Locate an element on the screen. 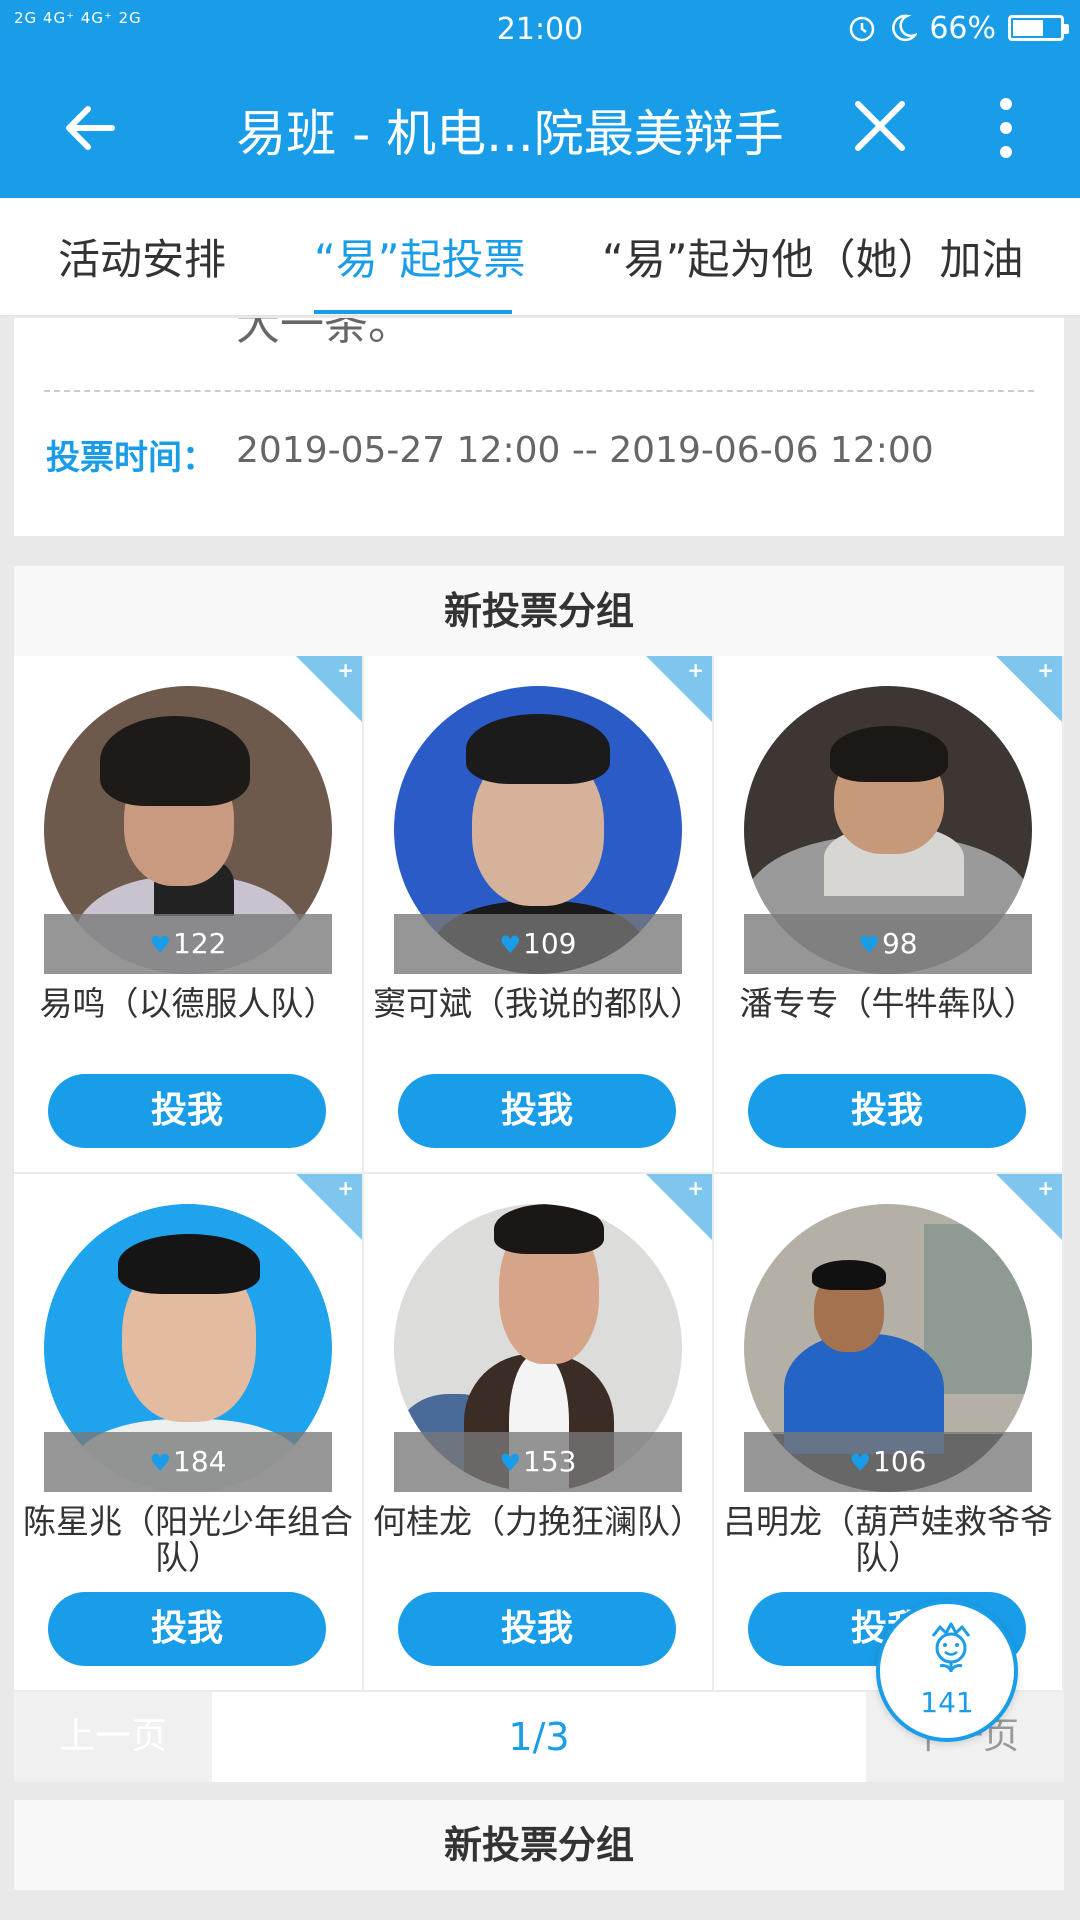 Image resolution: width=1080 pixels, height=1920 pixels. vote-count: 109 is located at coordinates (550, 943).